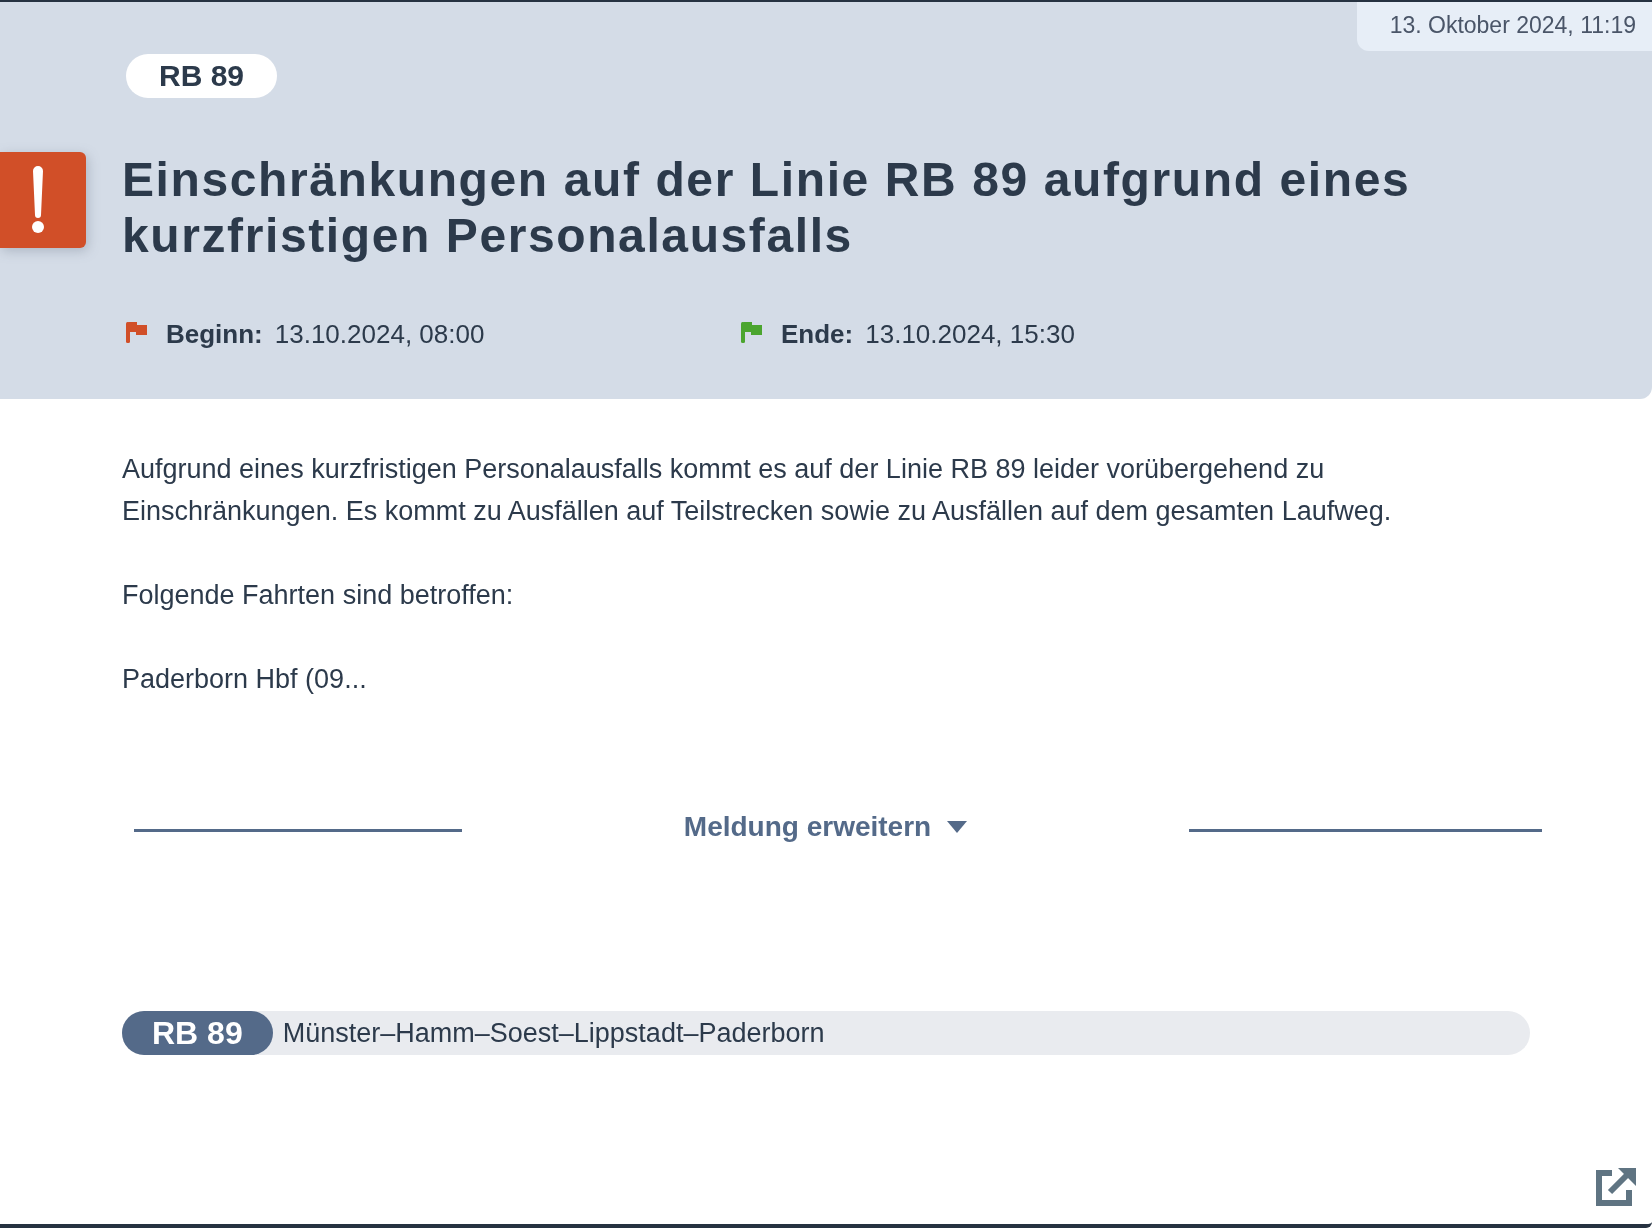  What do you see at coordinates (1616, 1186) in the screenshot?
I see `external-link-icon` at bounding box center [1616, 1186].